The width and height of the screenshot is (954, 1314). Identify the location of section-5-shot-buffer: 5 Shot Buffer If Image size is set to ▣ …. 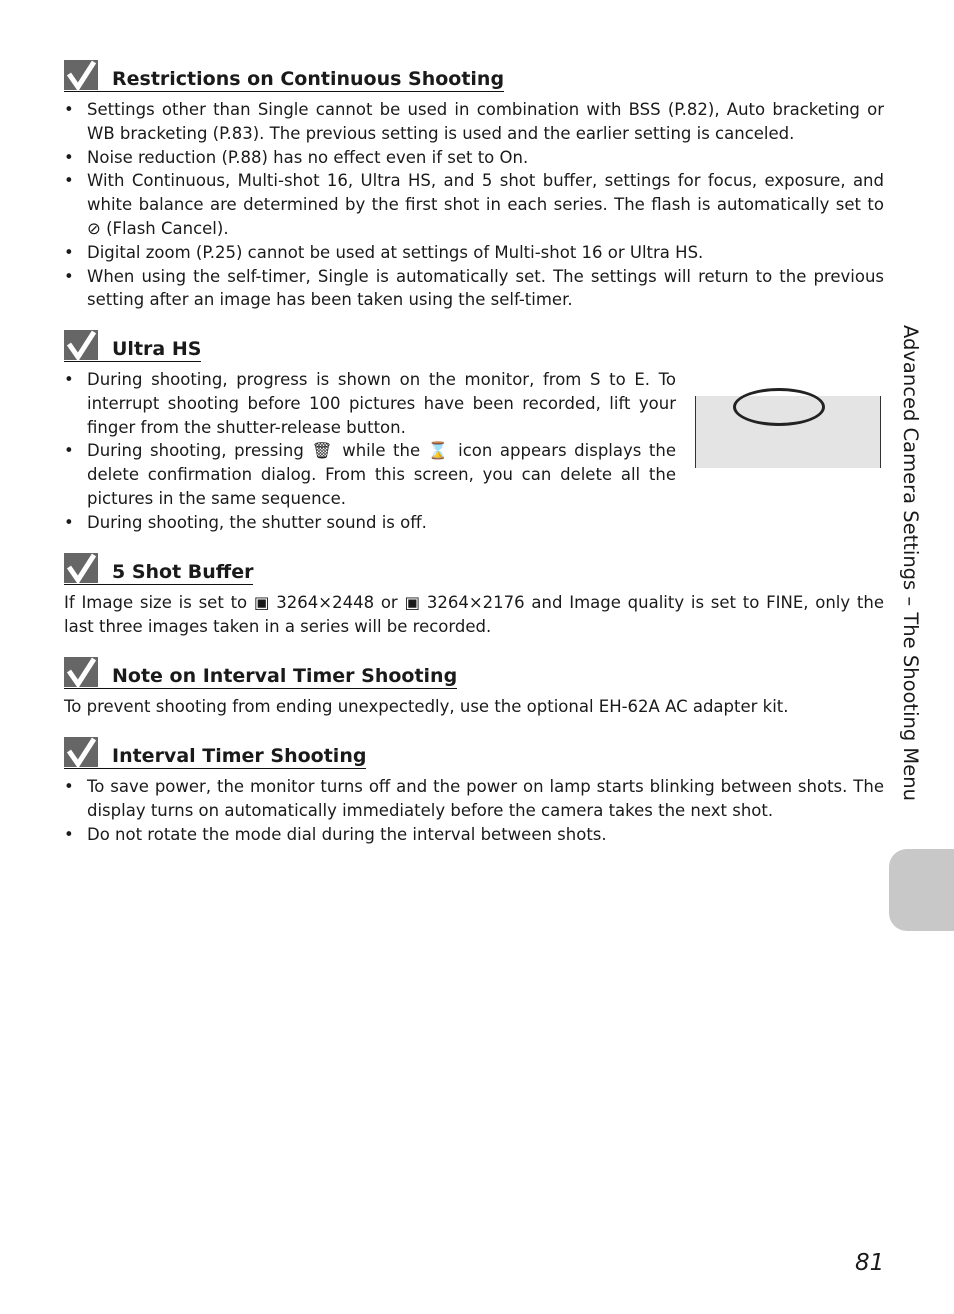
(474, 596).